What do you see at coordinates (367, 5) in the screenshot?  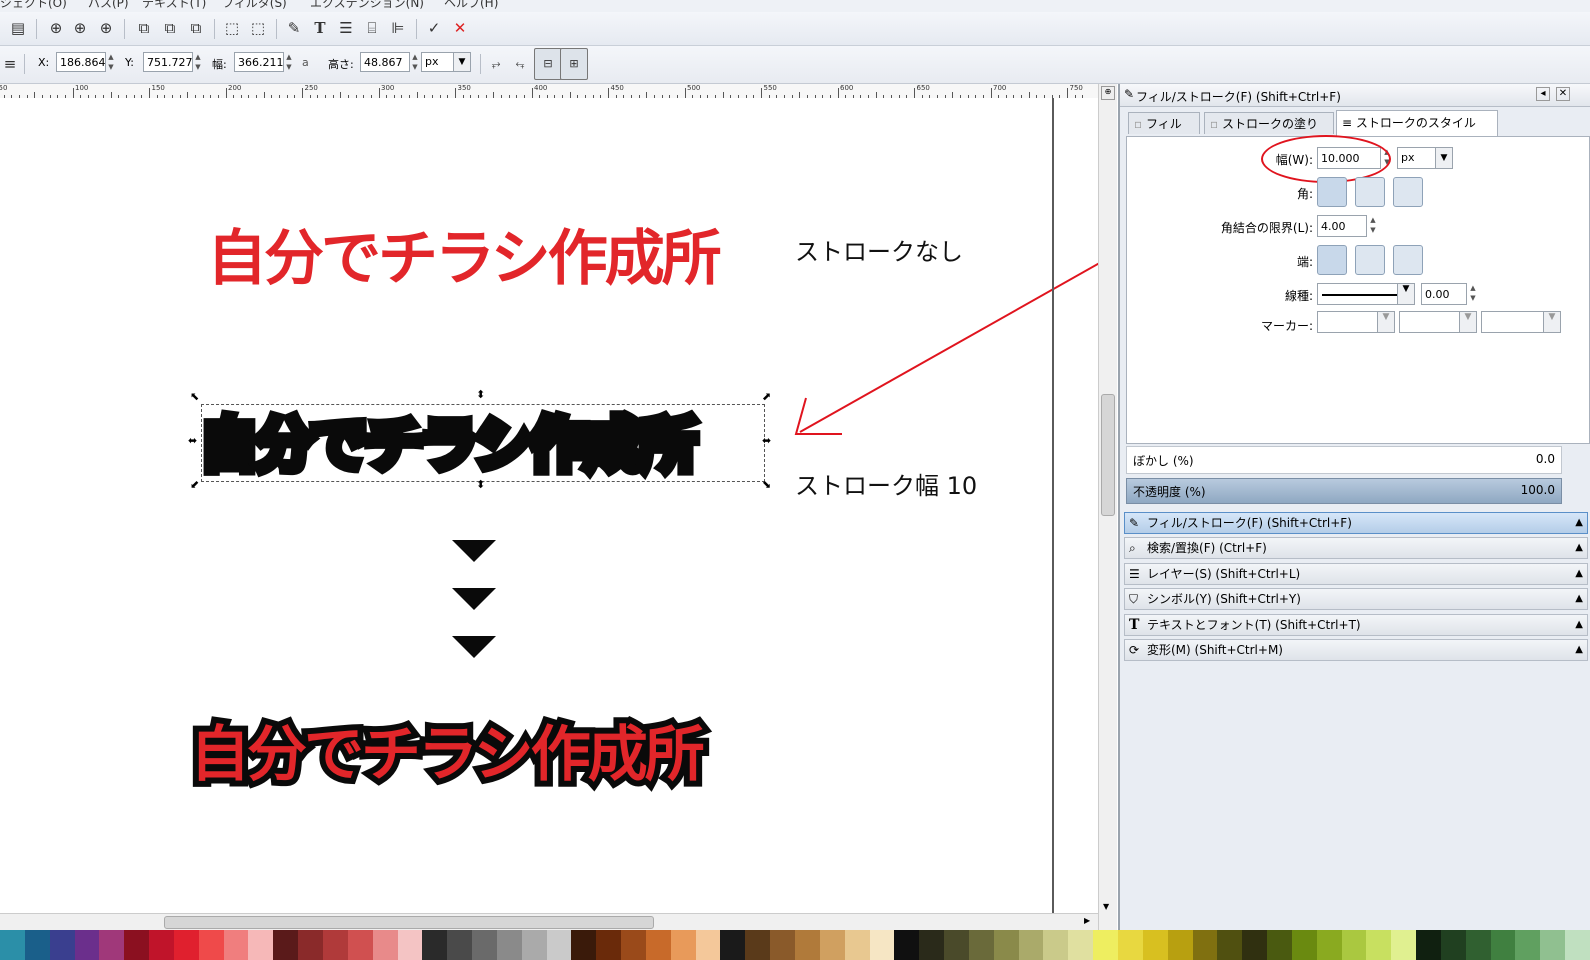 I see `menu-extensions: エクステンション(N)` at bounding box center [367, 5].